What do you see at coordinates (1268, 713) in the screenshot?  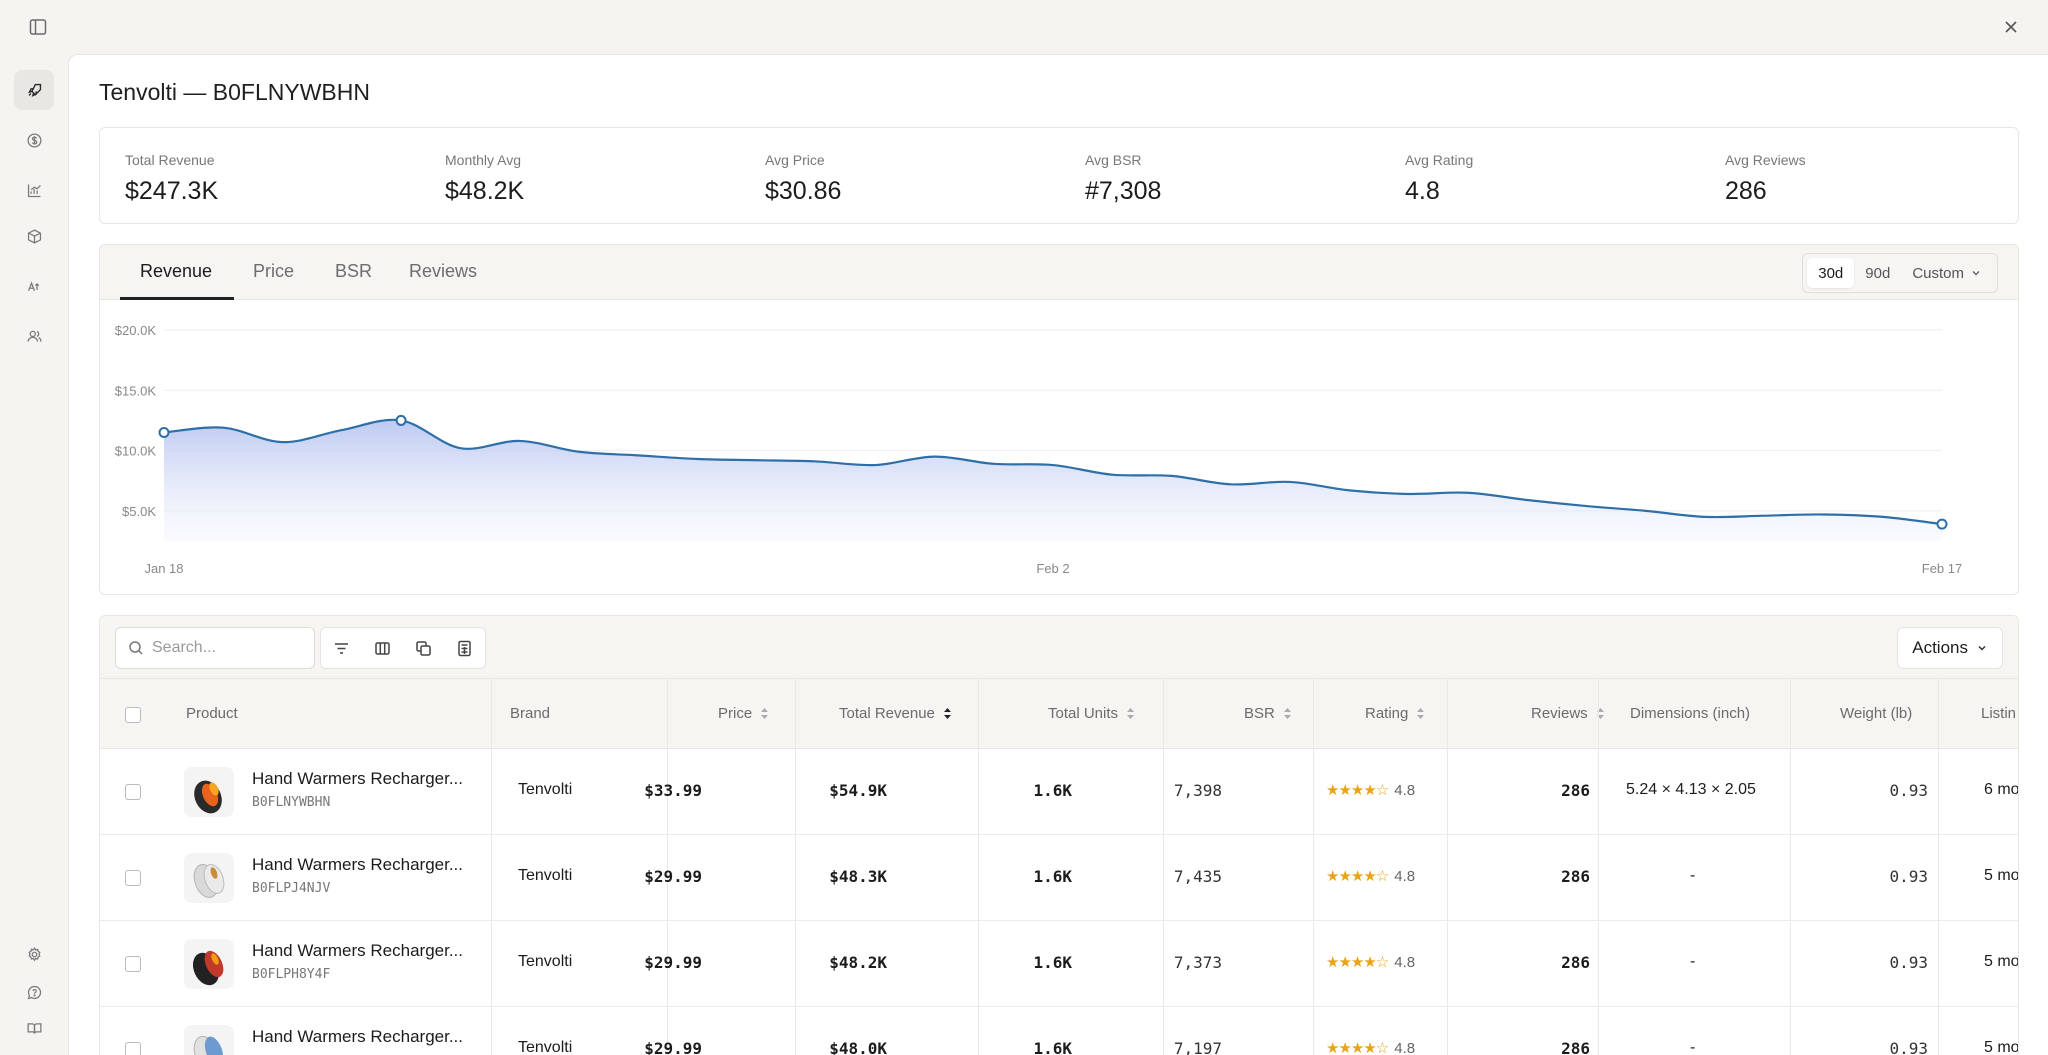 I see `col-bsr: BSR` at bounding box center [1268, 713].